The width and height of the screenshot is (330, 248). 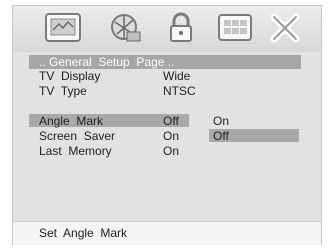 What do you see at coordinates (285, 28) in the screenshot?
I see `exit-icon` at bounding box center [285, 28].